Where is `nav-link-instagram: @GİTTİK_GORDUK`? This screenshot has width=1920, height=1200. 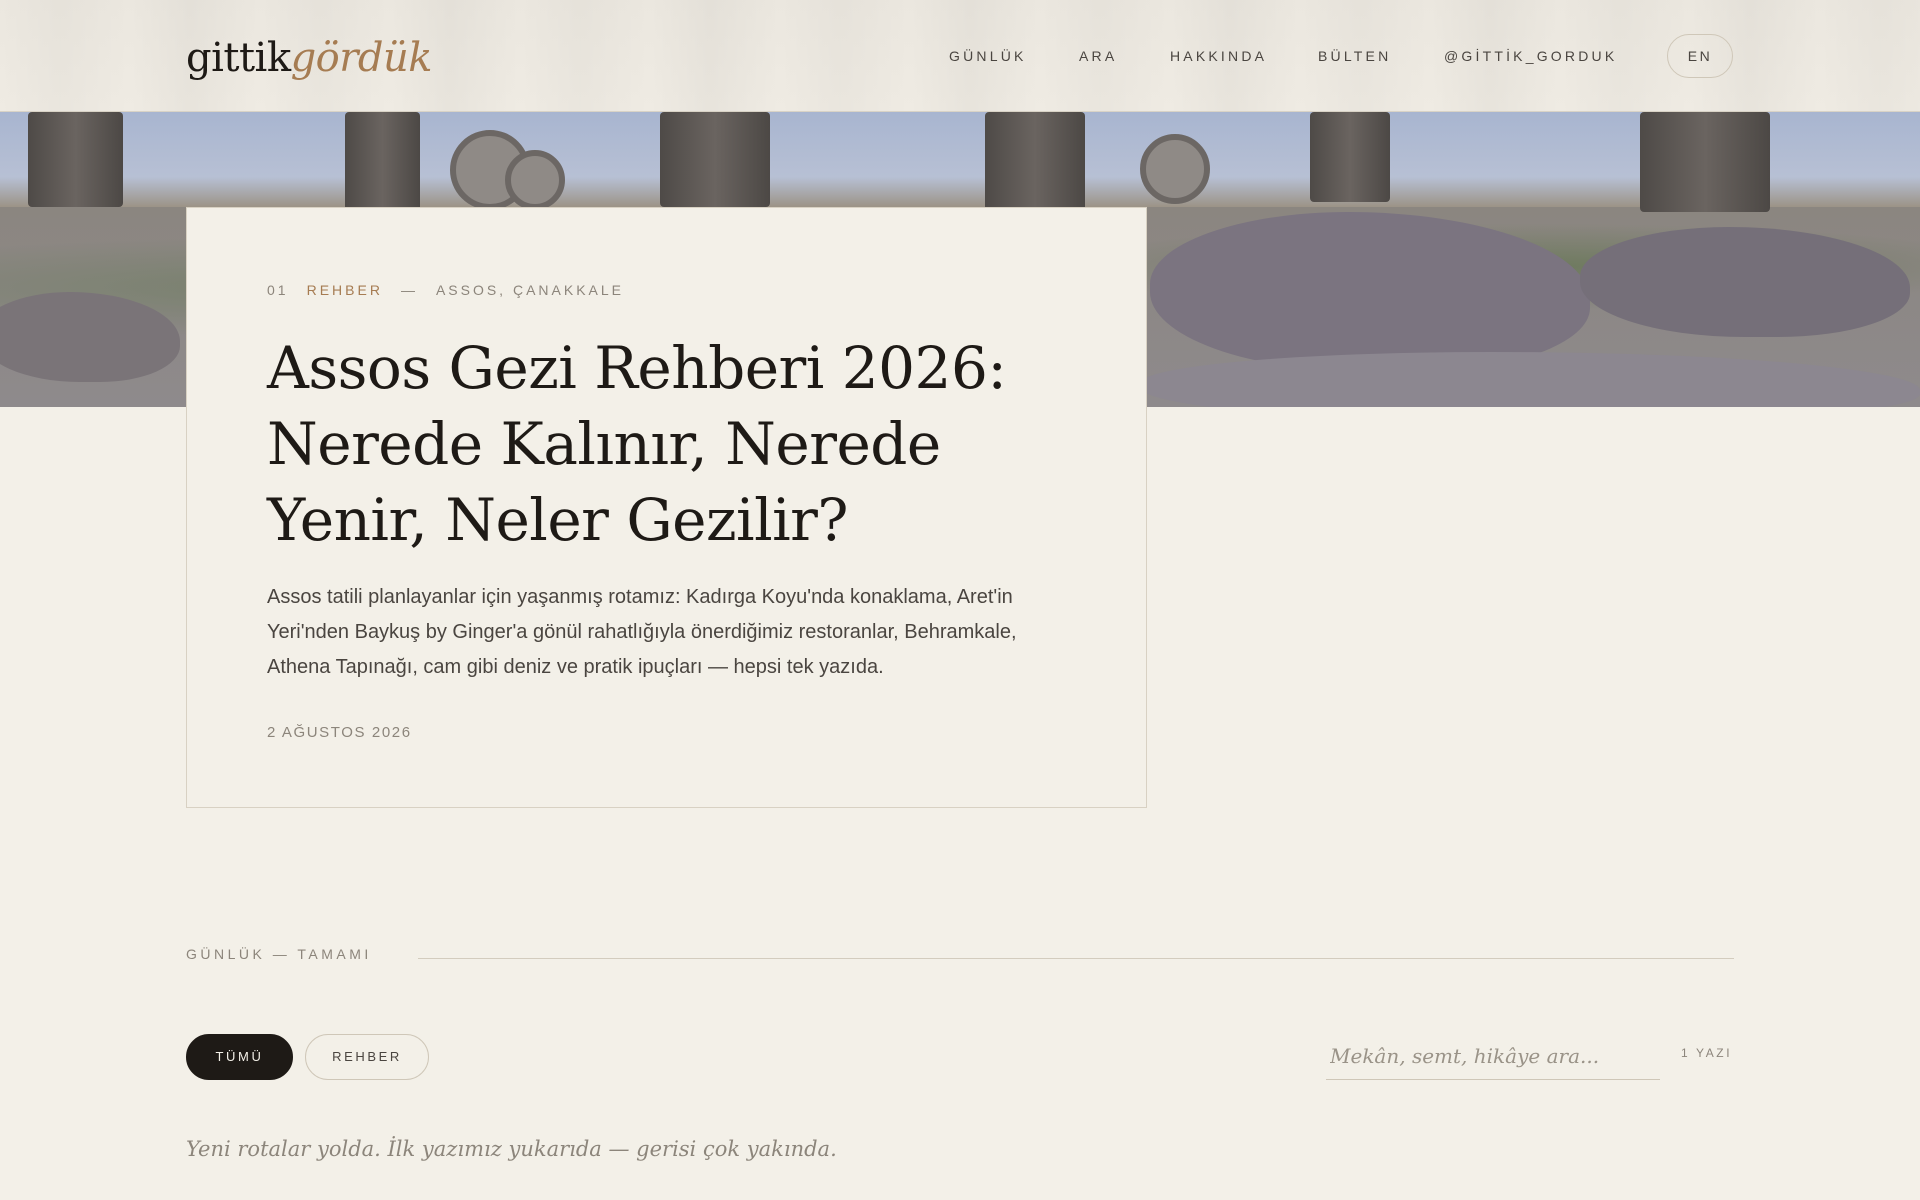 nav-link-instagram: @GİTTİK_GORDUK is located at coordinates (1530, 56).